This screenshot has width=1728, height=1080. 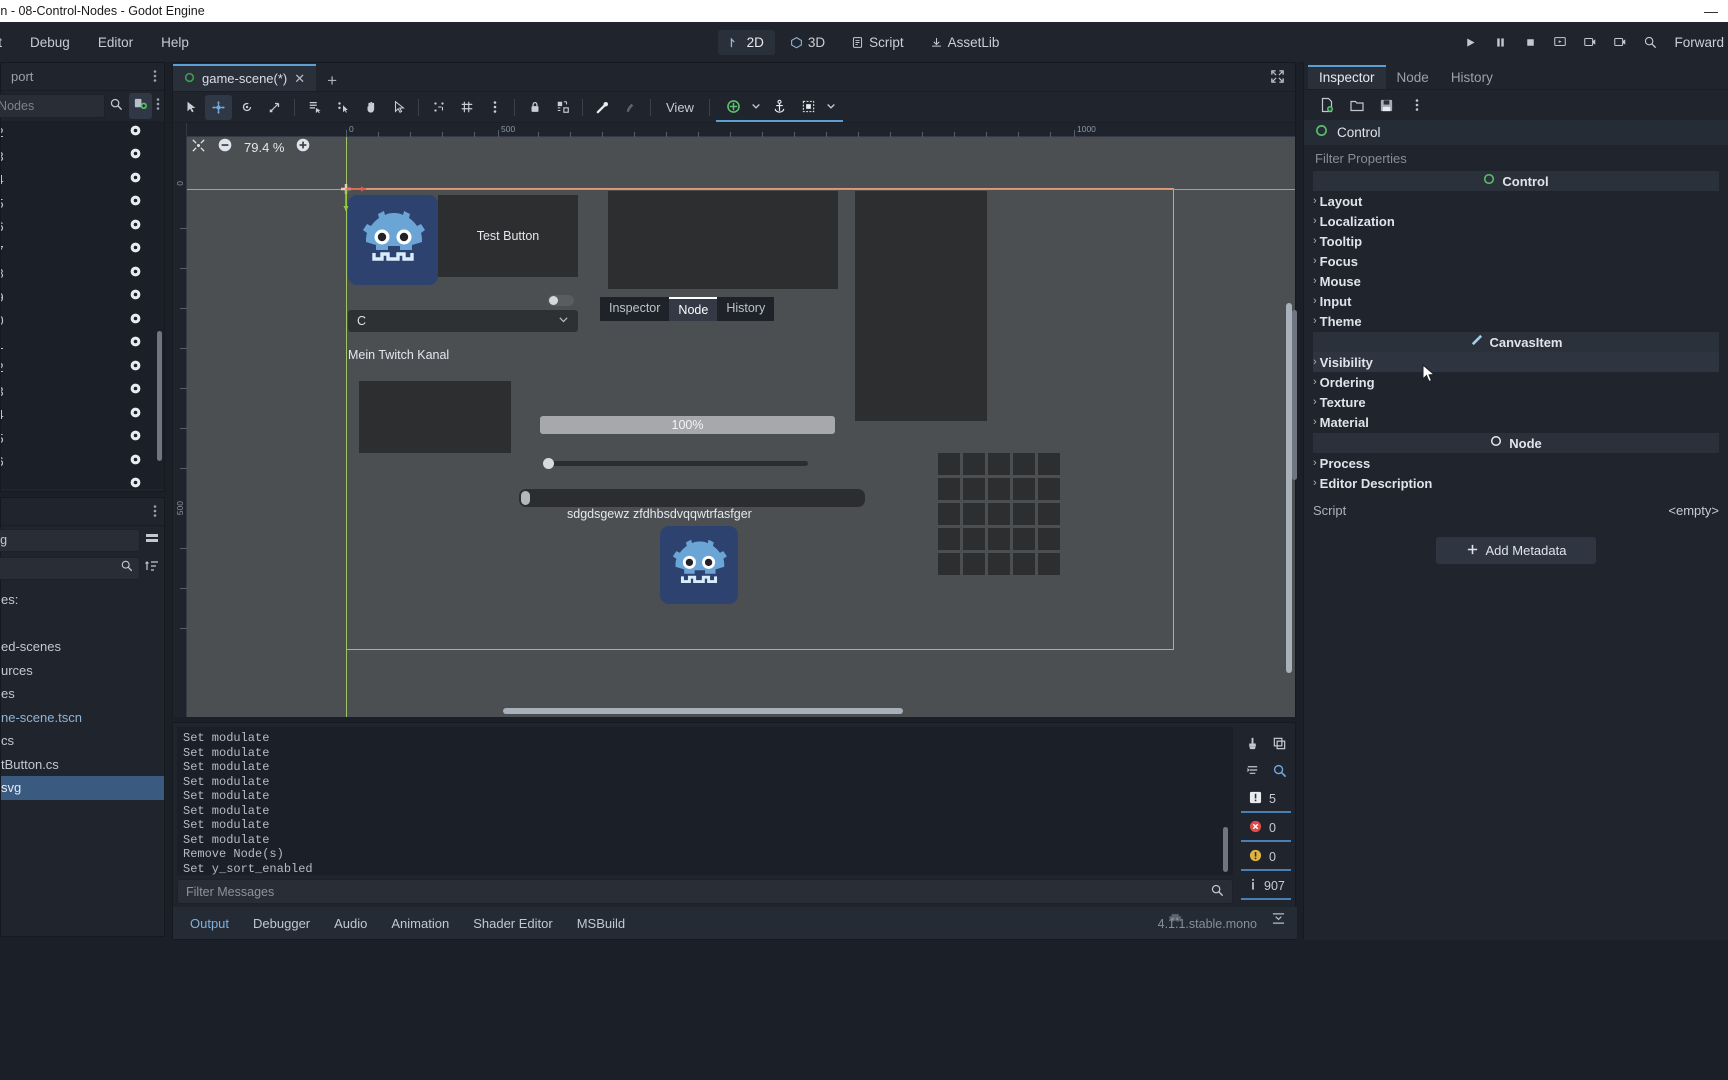 I want to click on filter-properties-input: Filter Properties, so click(x=1516, y=158).